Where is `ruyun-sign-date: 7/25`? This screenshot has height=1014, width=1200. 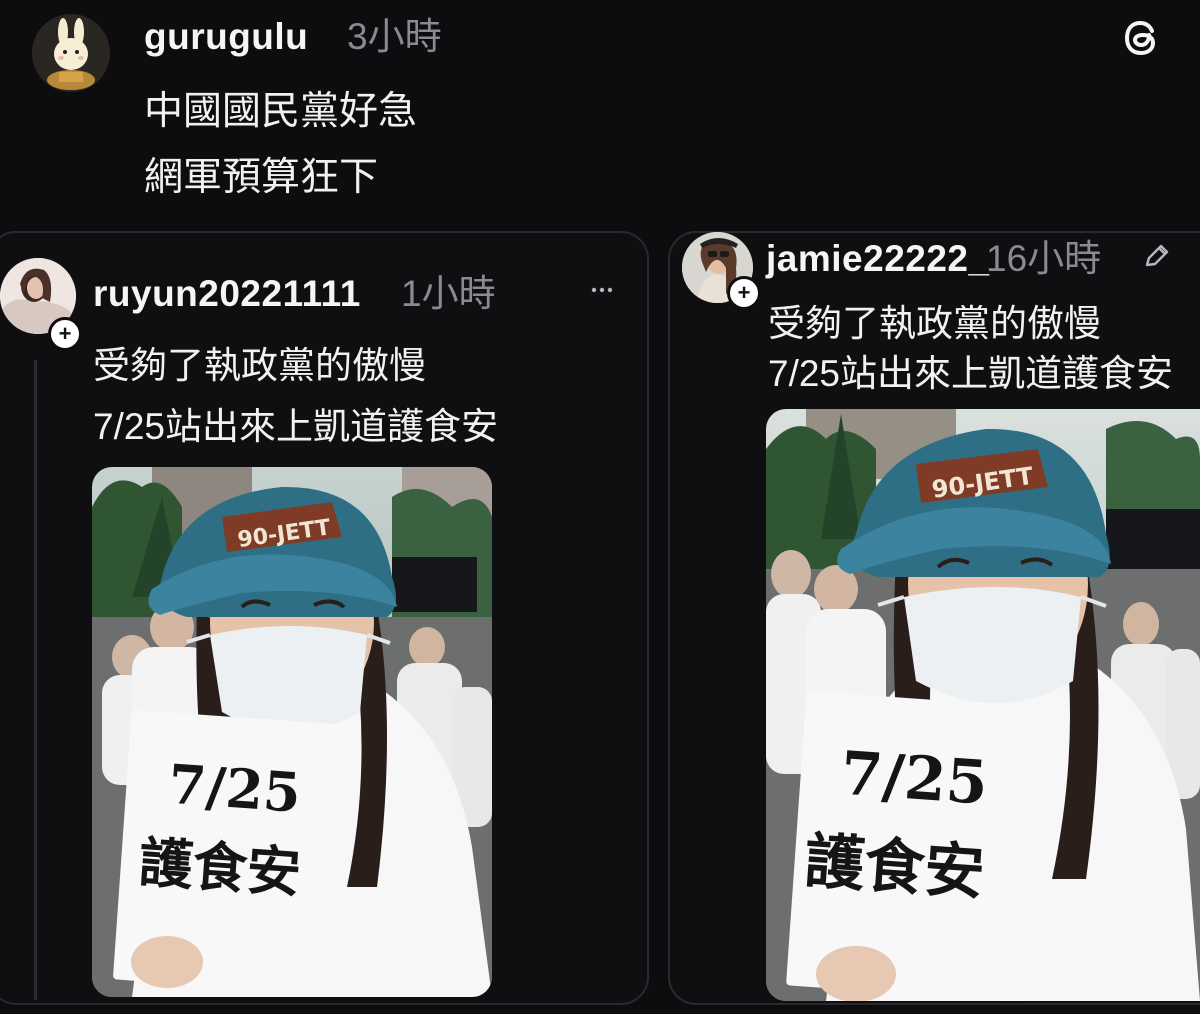
ruyun-sign-date: 7/25 is located at coordinates (234, 788).